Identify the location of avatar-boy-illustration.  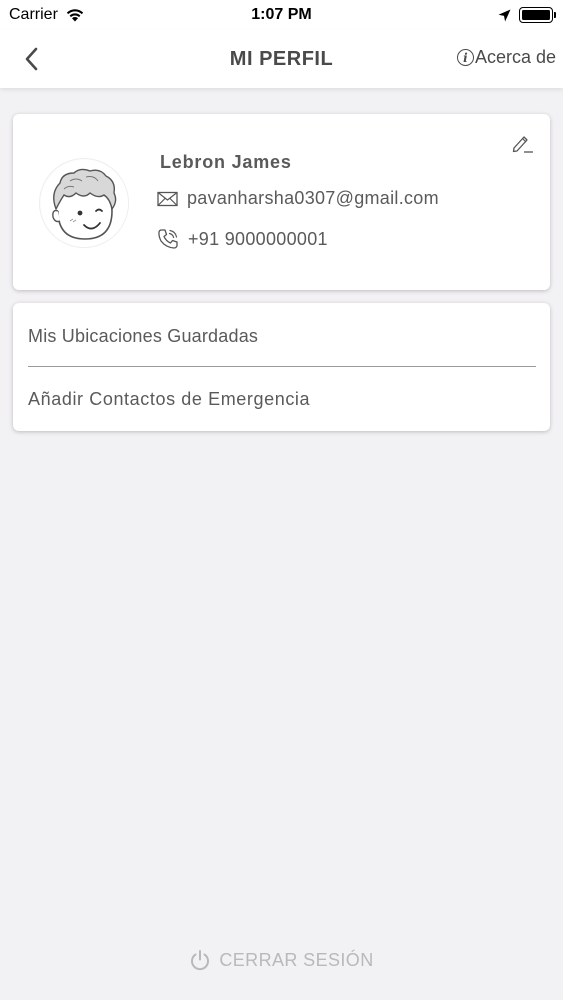
(84, 203).